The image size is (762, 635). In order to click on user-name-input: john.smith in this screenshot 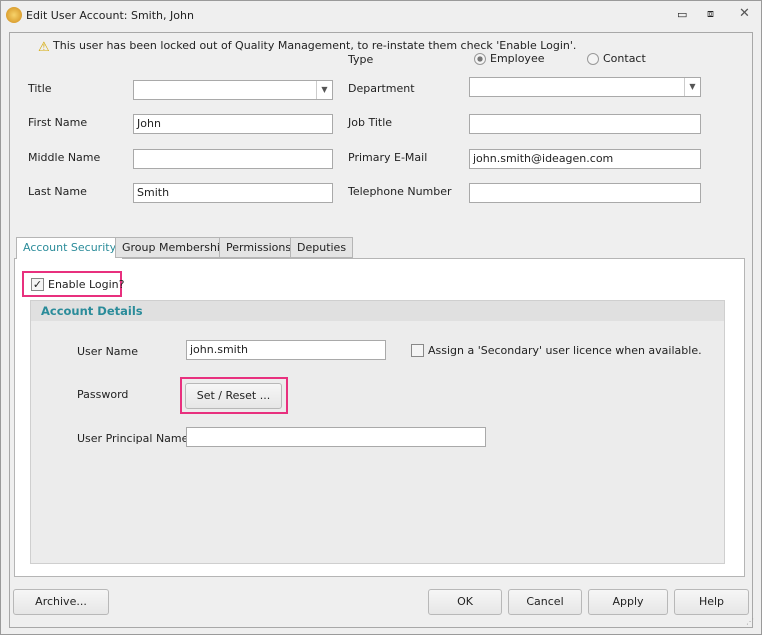, I will do `click(286, 350)`.